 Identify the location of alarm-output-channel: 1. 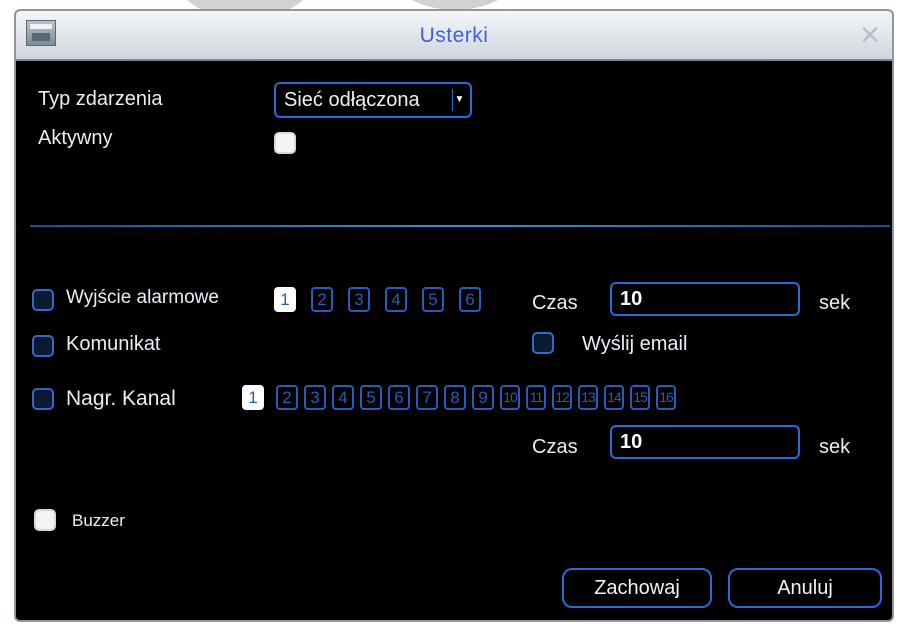
(285, 299).